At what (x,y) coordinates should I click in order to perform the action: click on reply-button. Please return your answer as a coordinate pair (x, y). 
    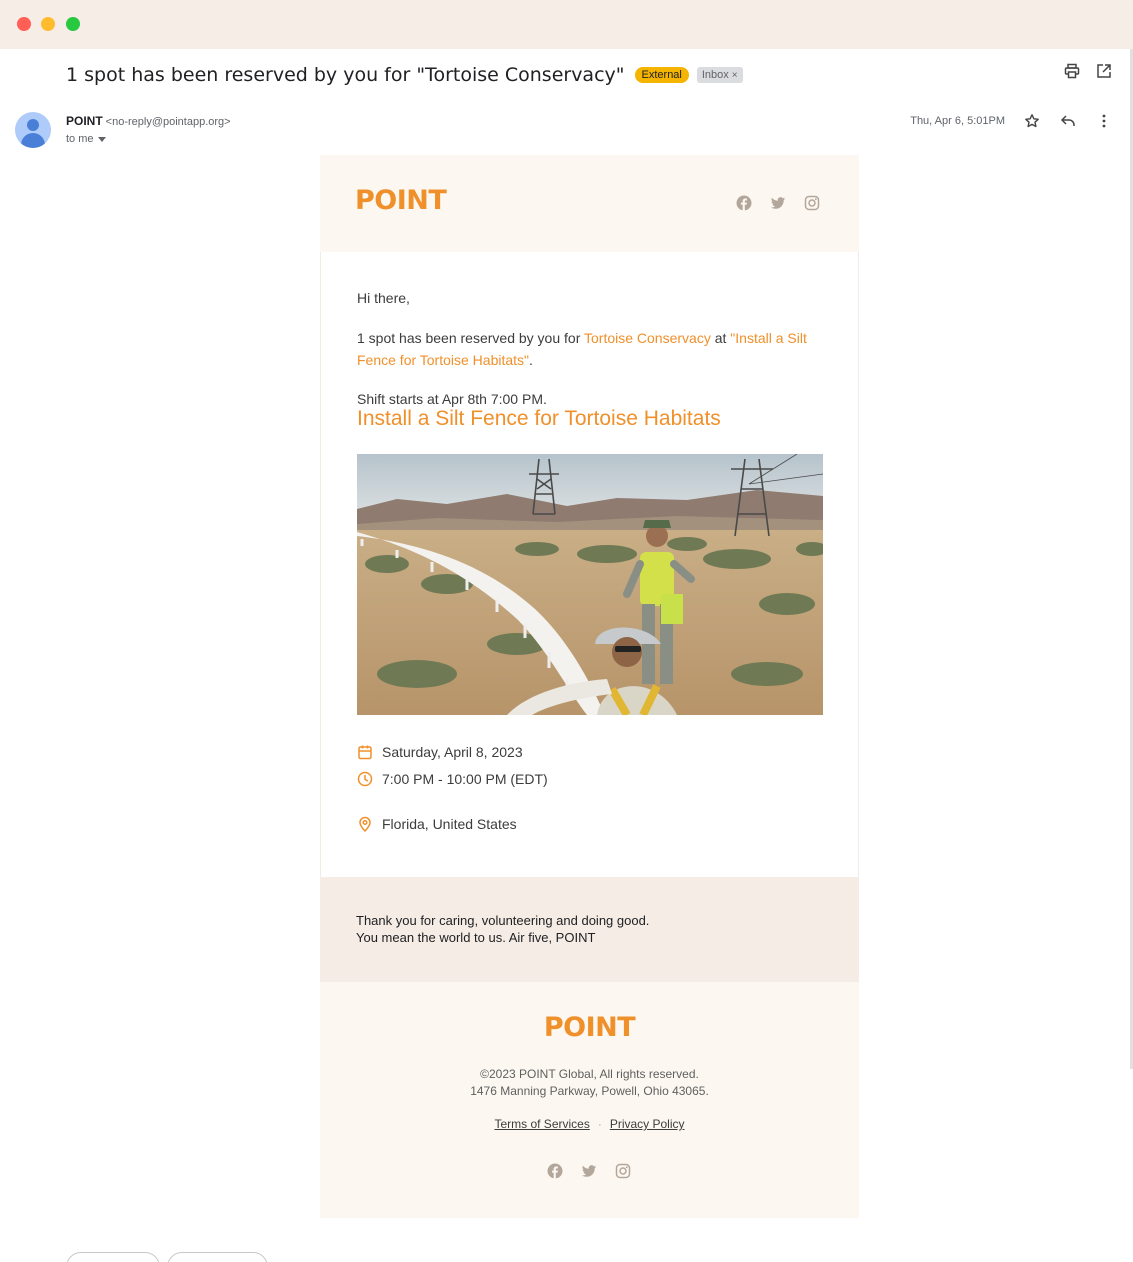
    Looking at the image, I should click on (113, 1257).